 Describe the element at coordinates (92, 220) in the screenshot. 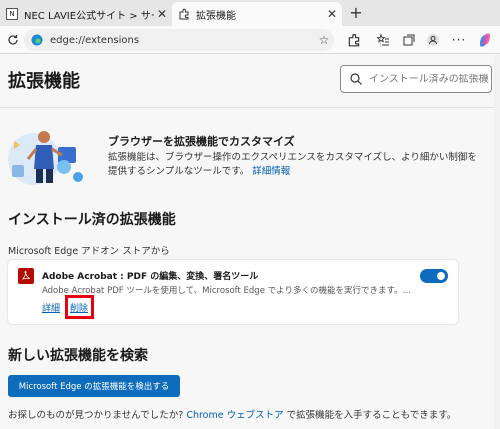

I see `installed-section-title: インストール済の拡張機能` at that location.